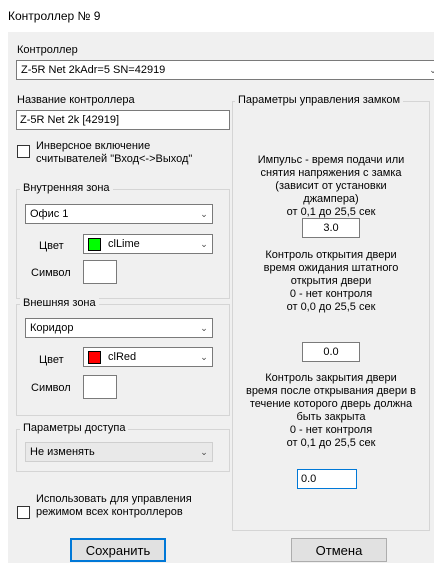  I want to click on window-title: Контроллер № 9, so click(54, 16).